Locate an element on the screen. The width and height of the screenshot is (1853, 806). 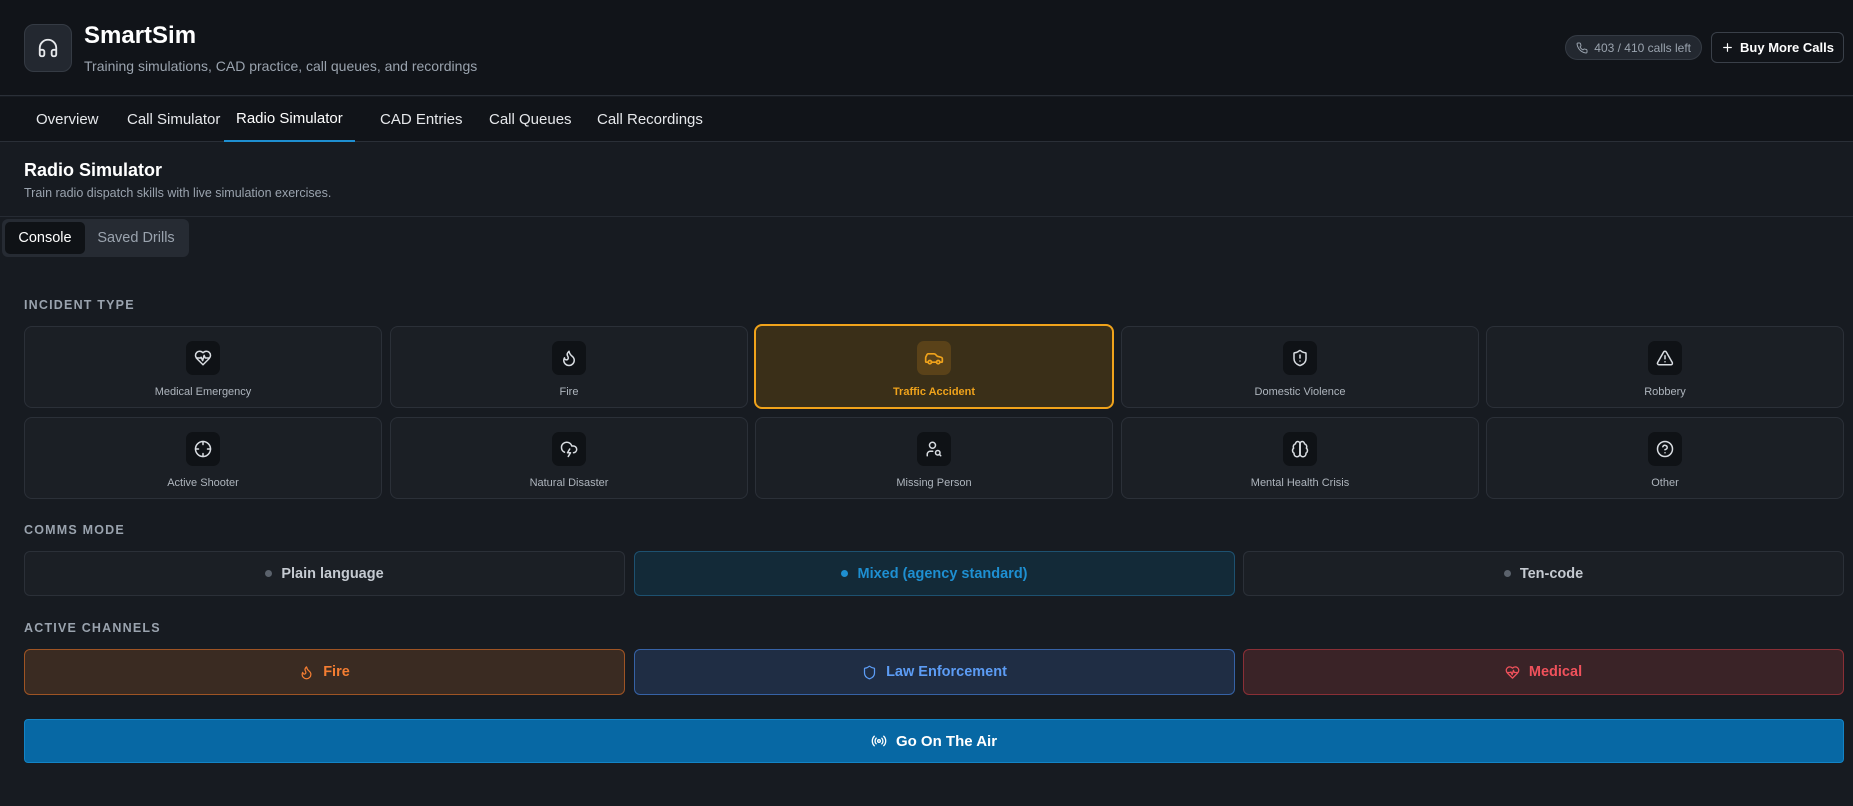
buy-more-calls-button: Buy More Calls is located at coordinates (1777, 47).